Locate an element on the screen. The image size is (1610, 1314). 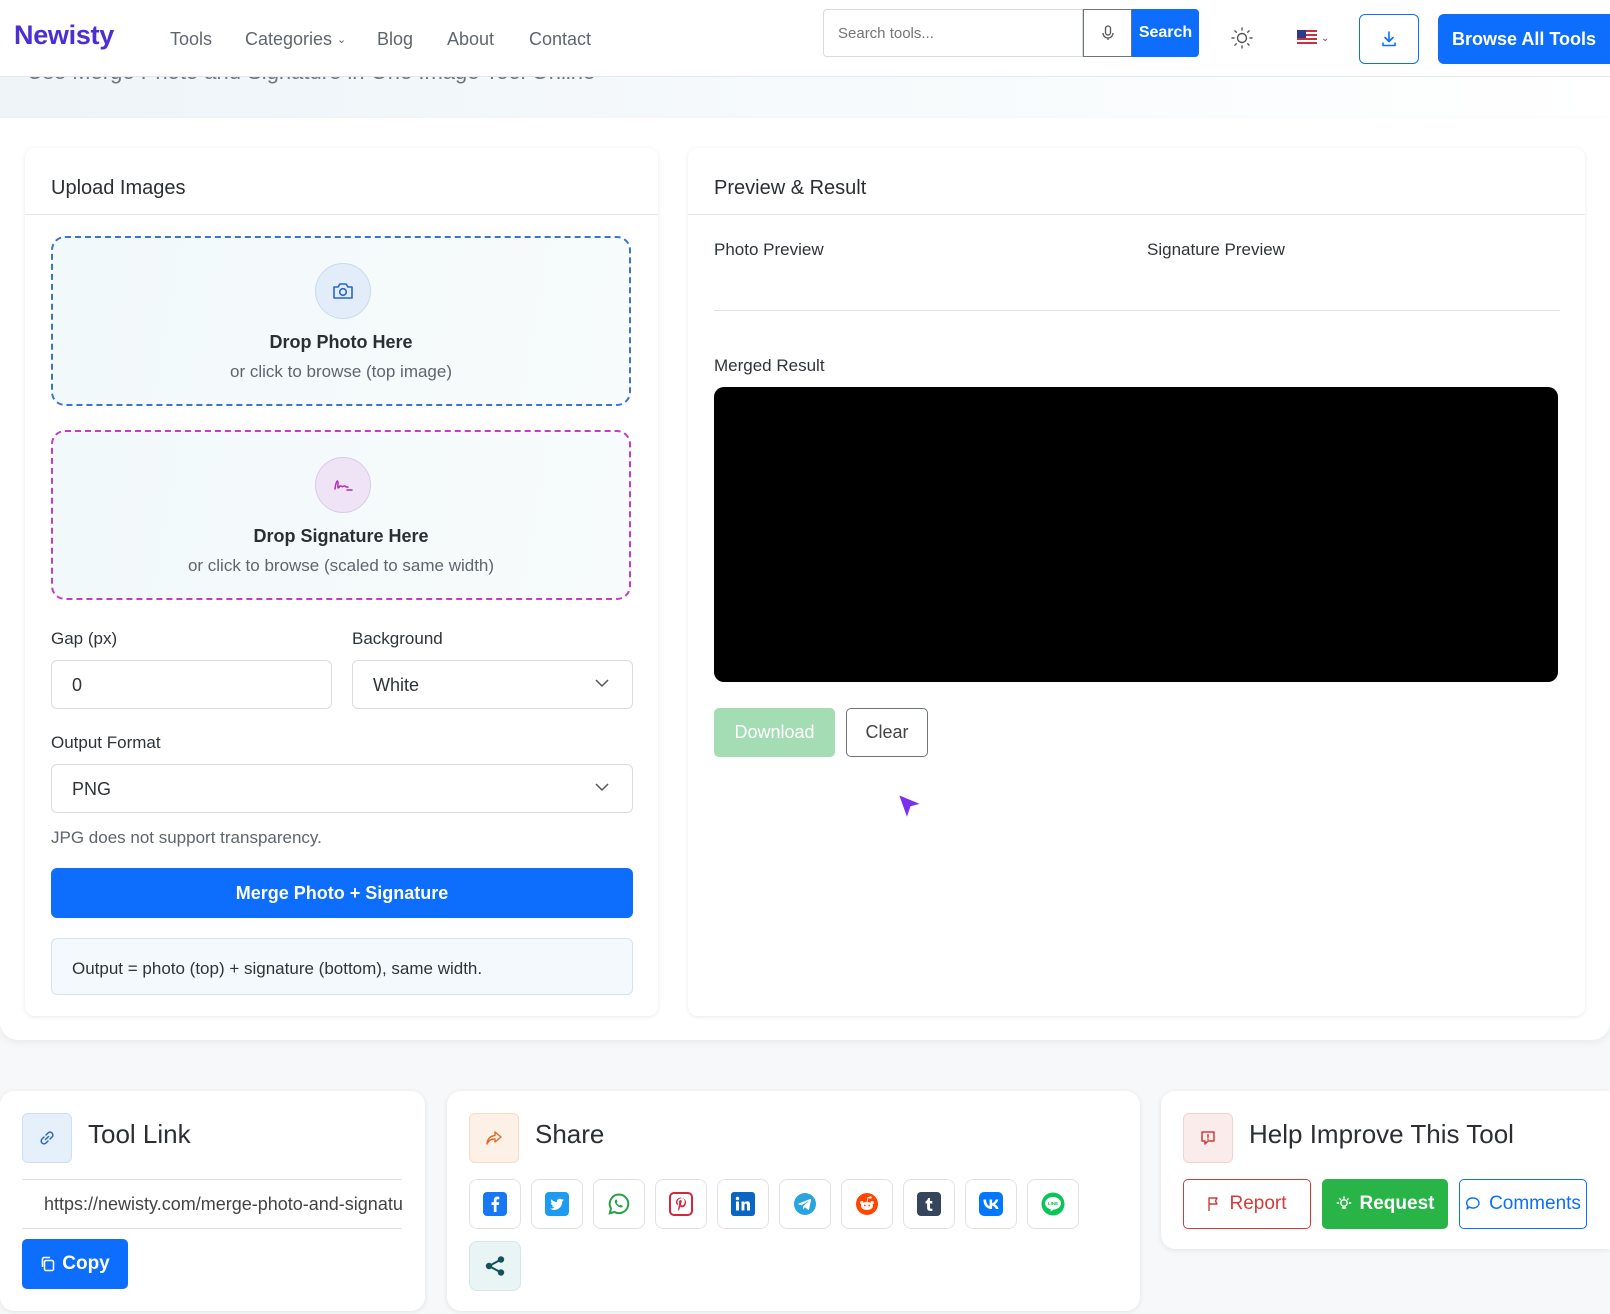
search-input is located at coordinates (953, 33).